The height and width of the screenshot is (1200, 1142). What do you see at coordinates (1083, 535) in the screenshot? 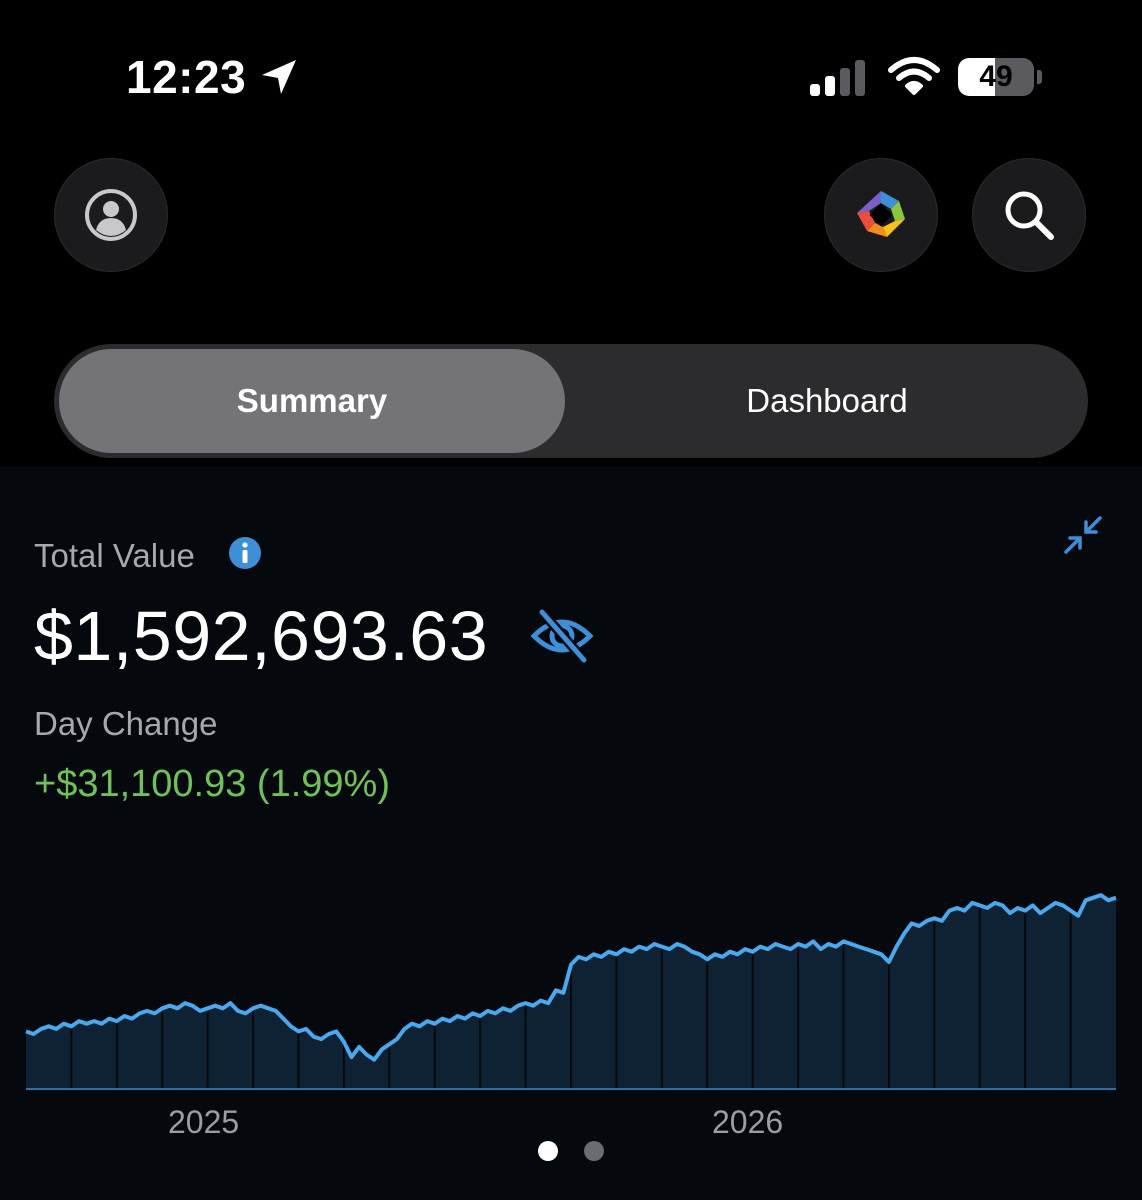
I see `collapse-icon` at bounding box center [1083, 535].